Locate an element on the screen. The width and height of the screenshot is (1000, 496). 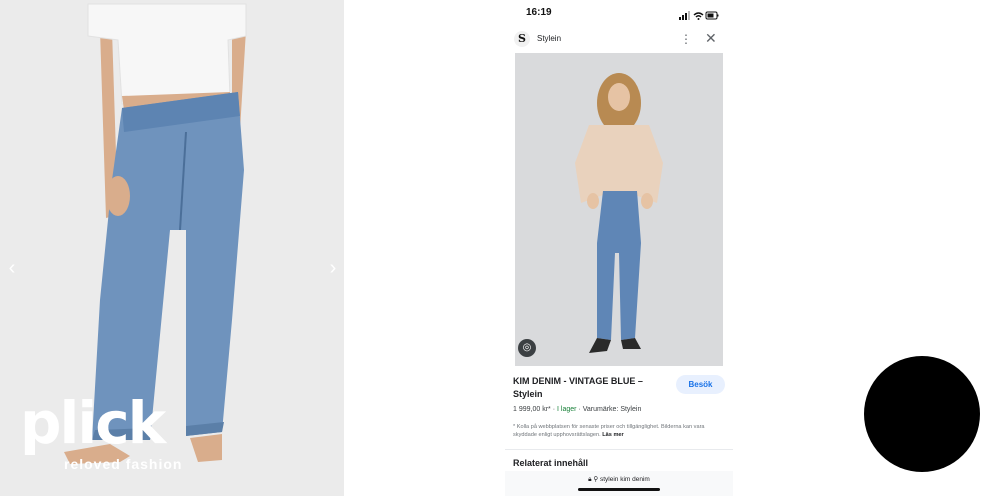
search-query-text: stylein kim denim is located at coordinates (625, 479).